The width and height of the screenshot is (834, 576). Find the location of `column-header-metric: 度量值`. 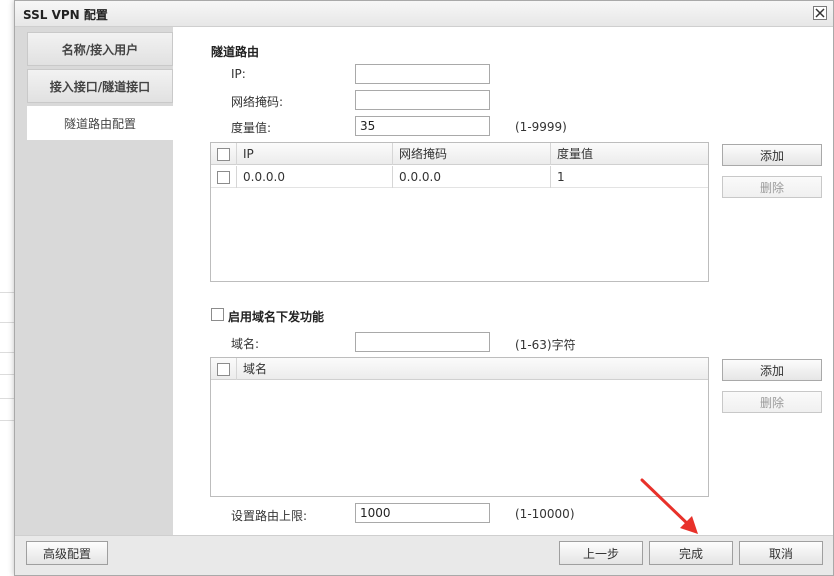

column-header-metric: 度量值 is located at coordinates (575, 154).